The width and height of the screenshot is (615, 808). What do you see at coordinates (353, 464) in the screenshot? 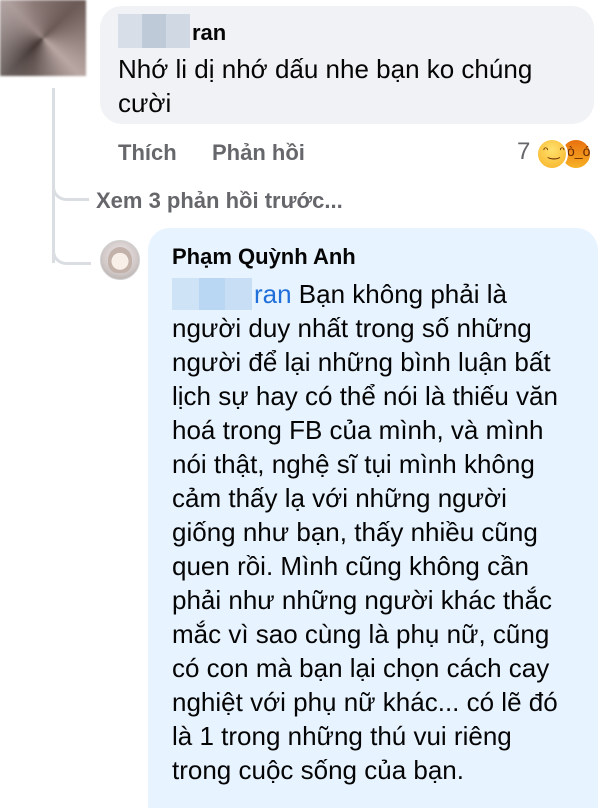
I see `reply-text-line: nói thật, nghệ sĩ tụi mình không` at bounding box center [353, 464].